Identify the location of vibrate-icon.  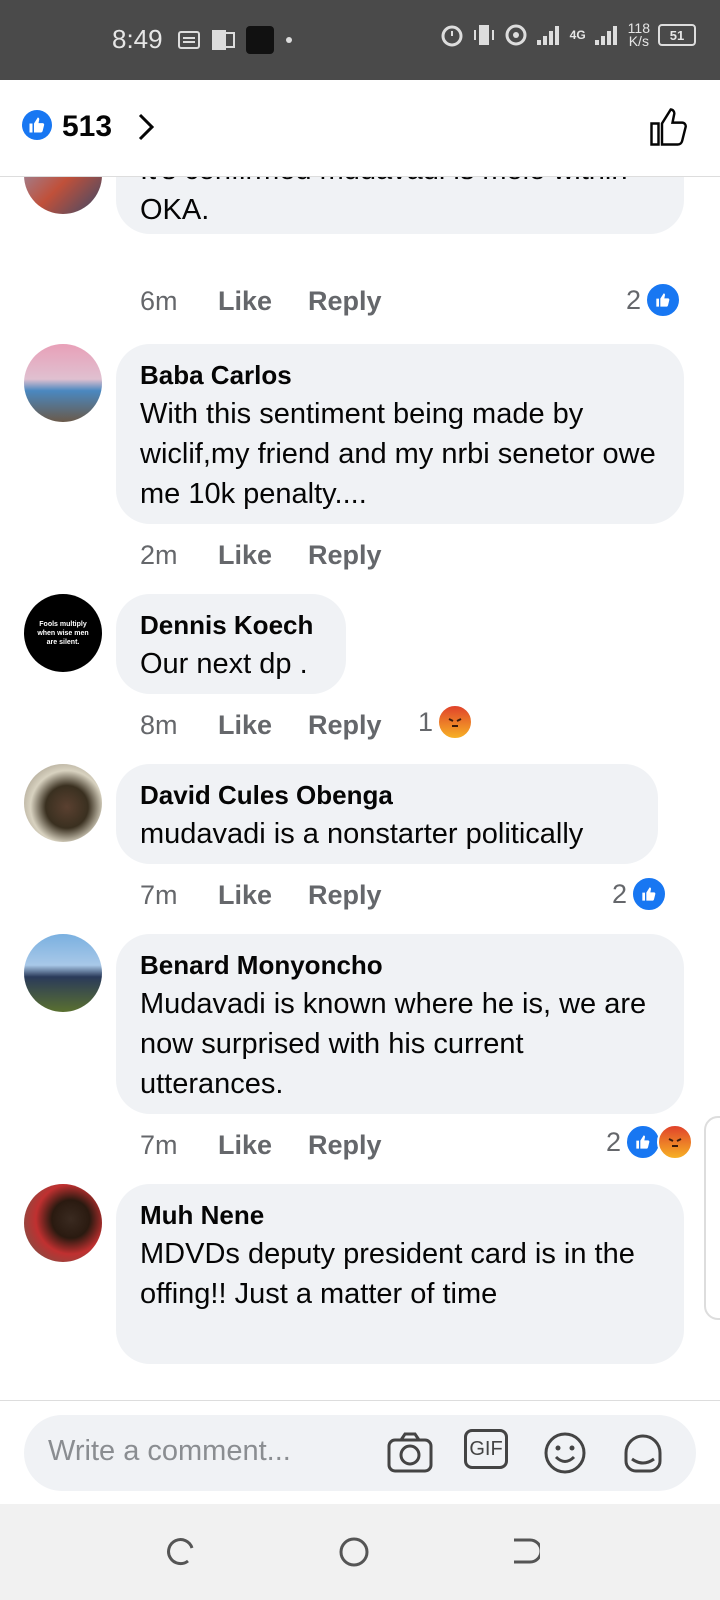
(483, 35).